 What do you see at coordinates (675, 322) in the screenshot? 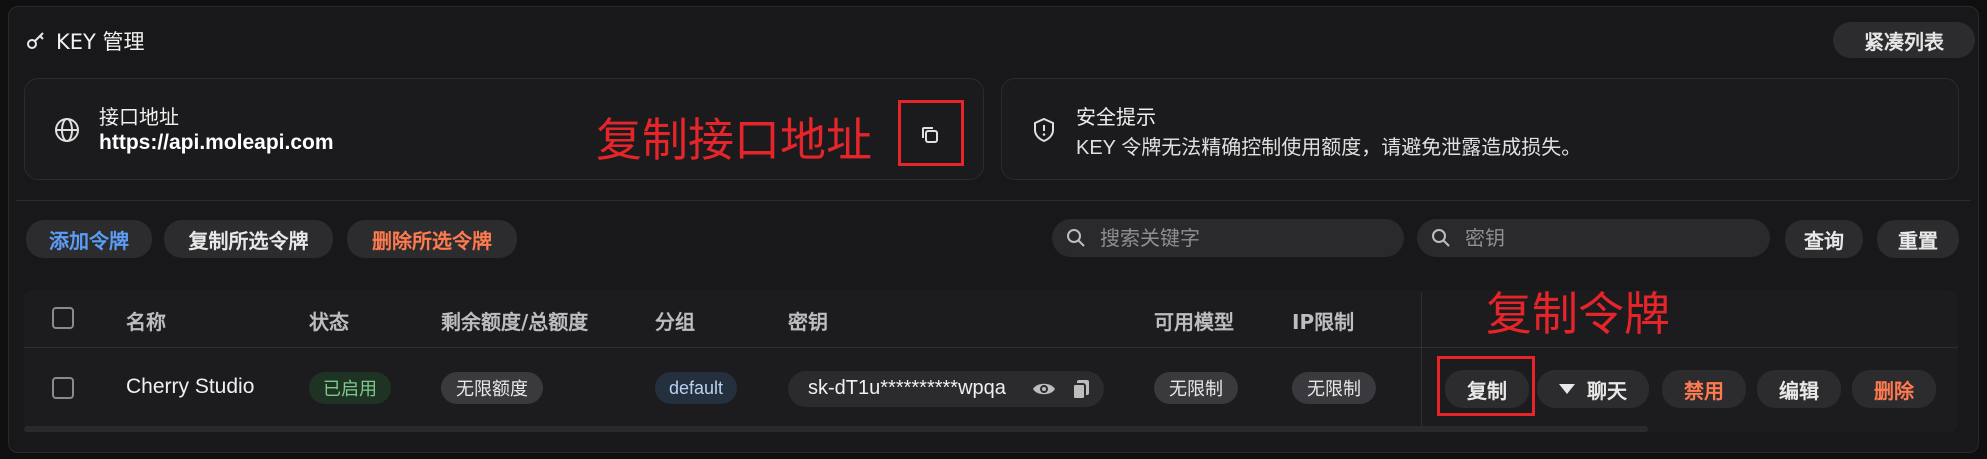
I see `column-header-group: 分组` at bounding box center [675, 322].